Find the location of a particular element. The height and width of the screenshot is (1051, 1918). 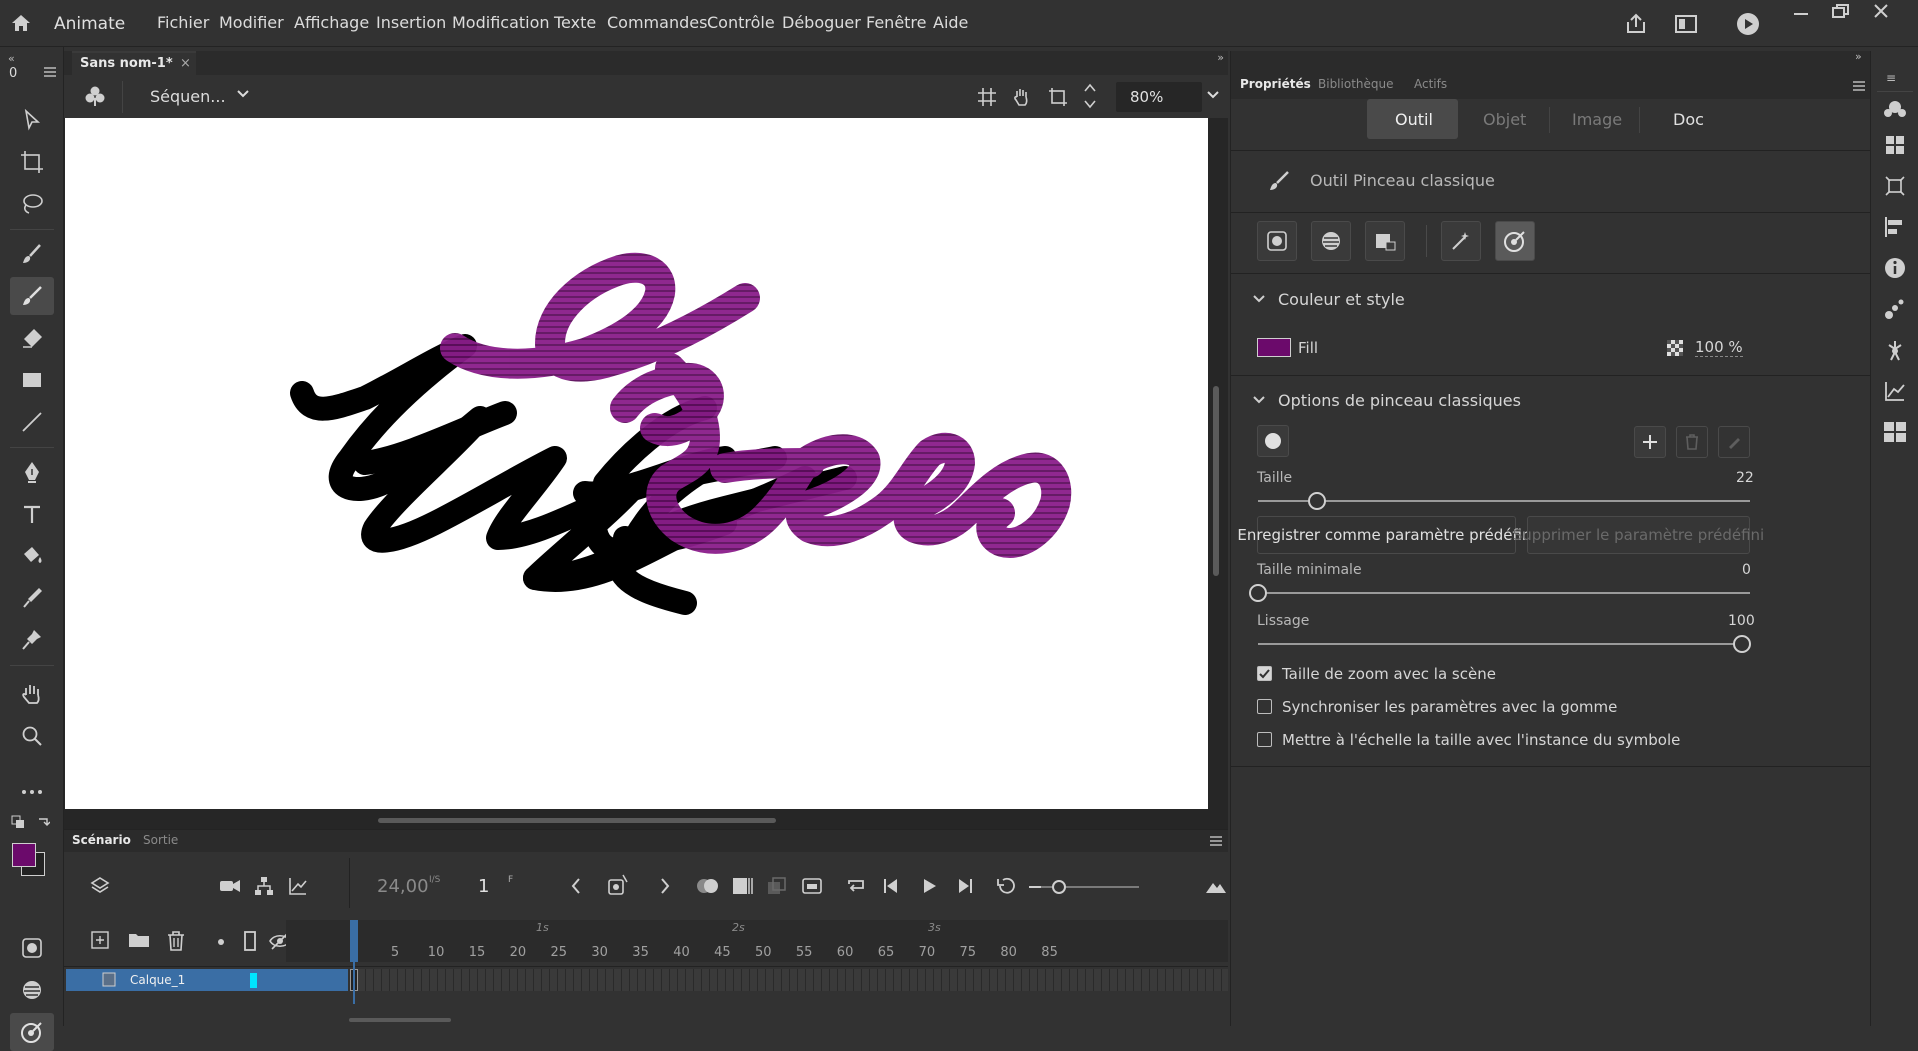

layers-icon is located at coordinates (100, 886).